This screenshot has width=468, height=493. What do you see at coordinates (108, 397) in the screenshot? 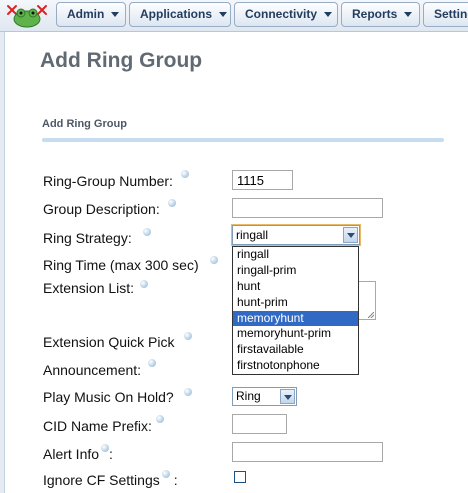
I see `play-music-on-hold-label: Play Music On Hold?` at bounding box center [108, 397].